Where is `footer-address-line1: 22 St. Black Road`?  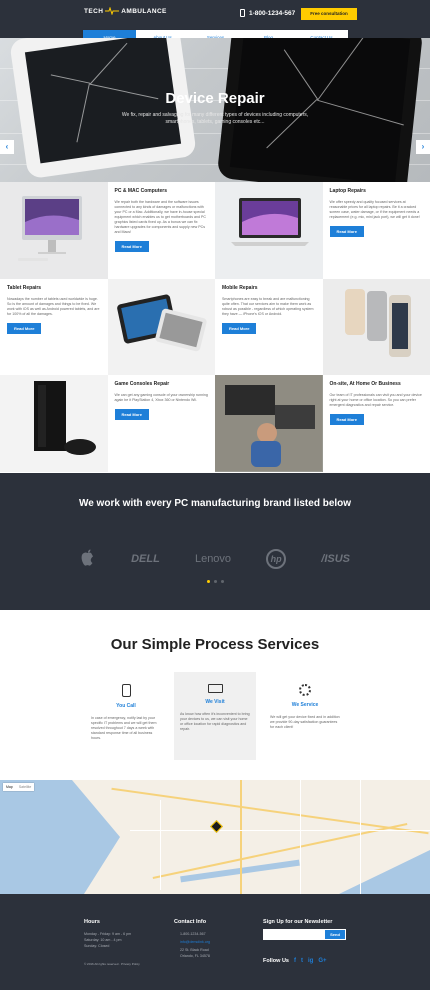
footer-address-line1: 22 St. Black Road is located at coordinates (194, 950).